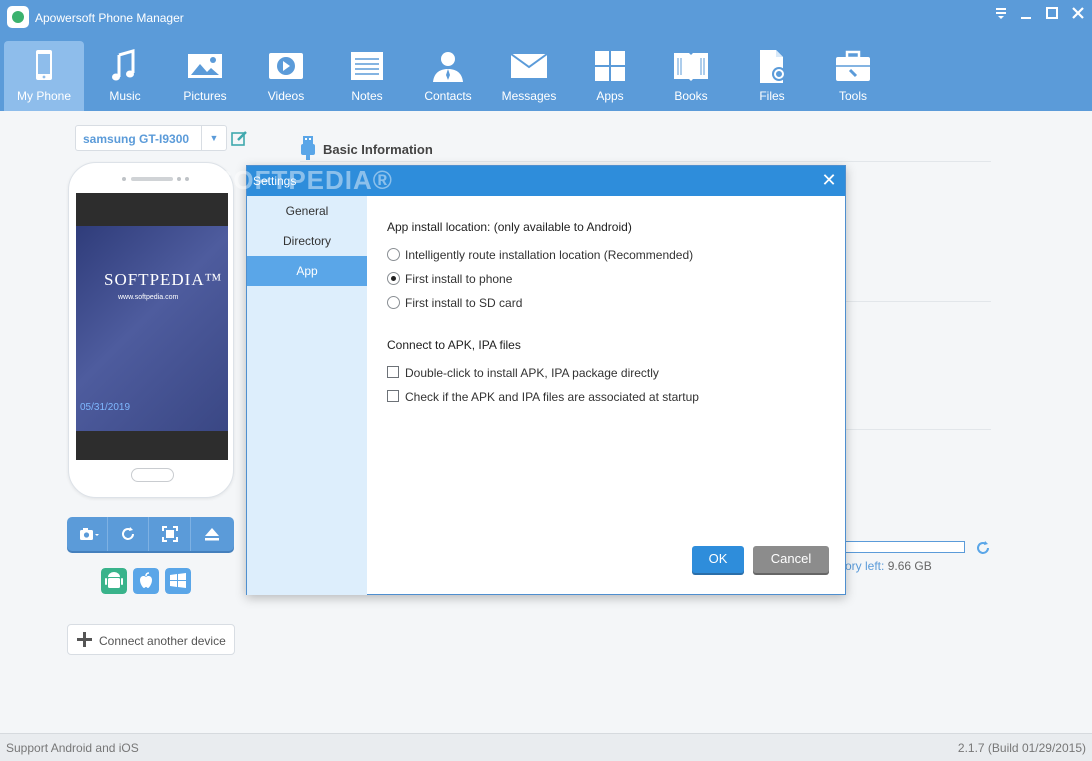  What do you see at coordinates (448, 96) in the screenshot?
I see `nav-label: Contacts` at bounding box center [448, 96].